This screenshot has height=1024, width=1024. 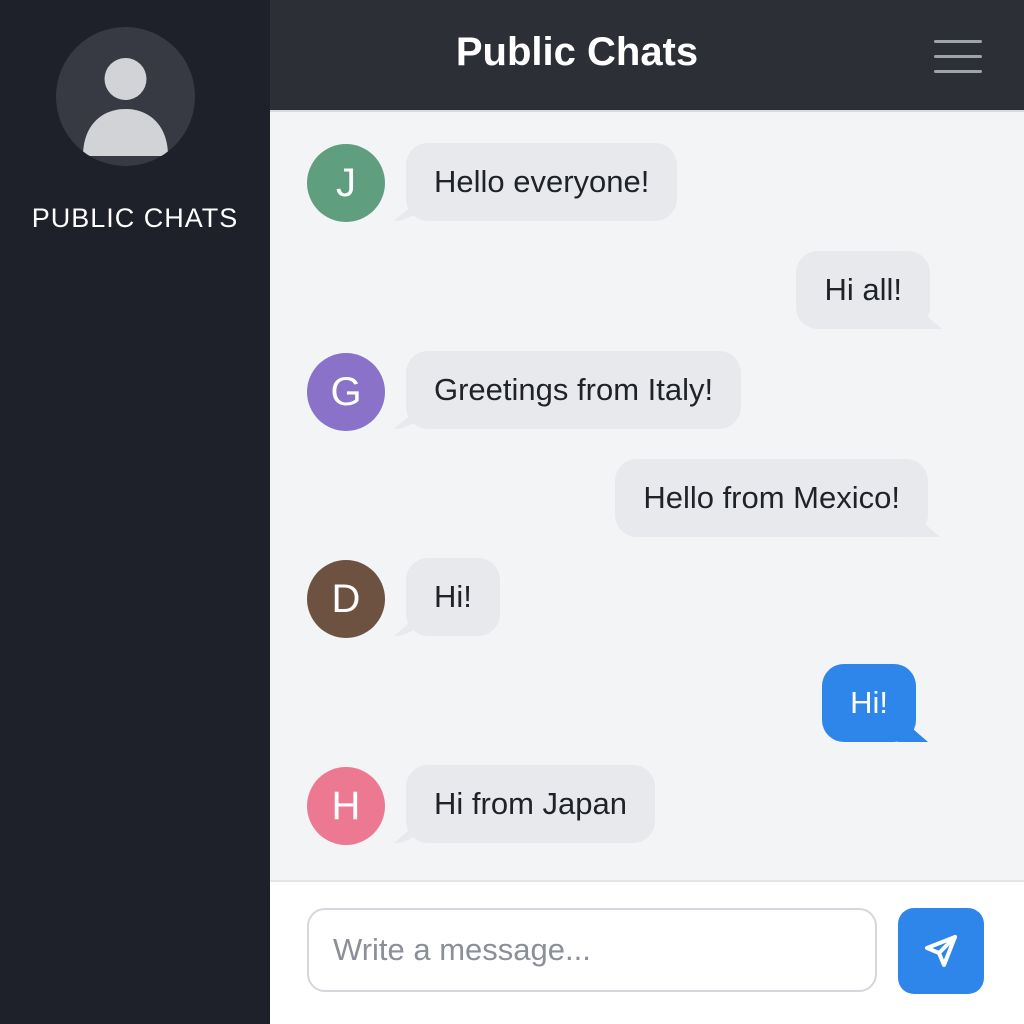 I want to click on send-icon, so click(x=941, y=951).